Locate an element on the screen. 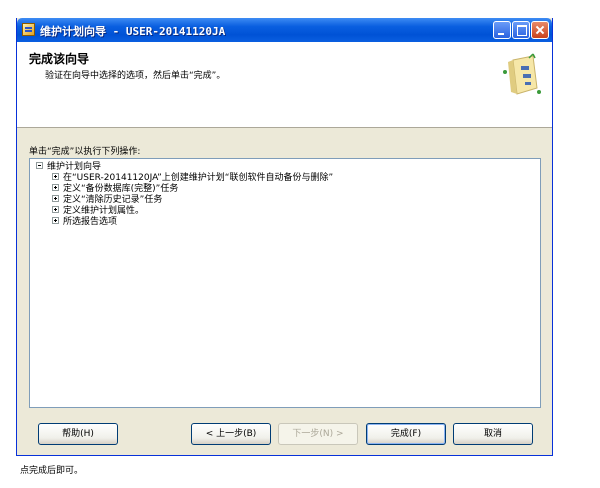 The width and height of the screenshot is (600, 488). tree-item: 所选报告选项 is located at coordinates (84, 222).